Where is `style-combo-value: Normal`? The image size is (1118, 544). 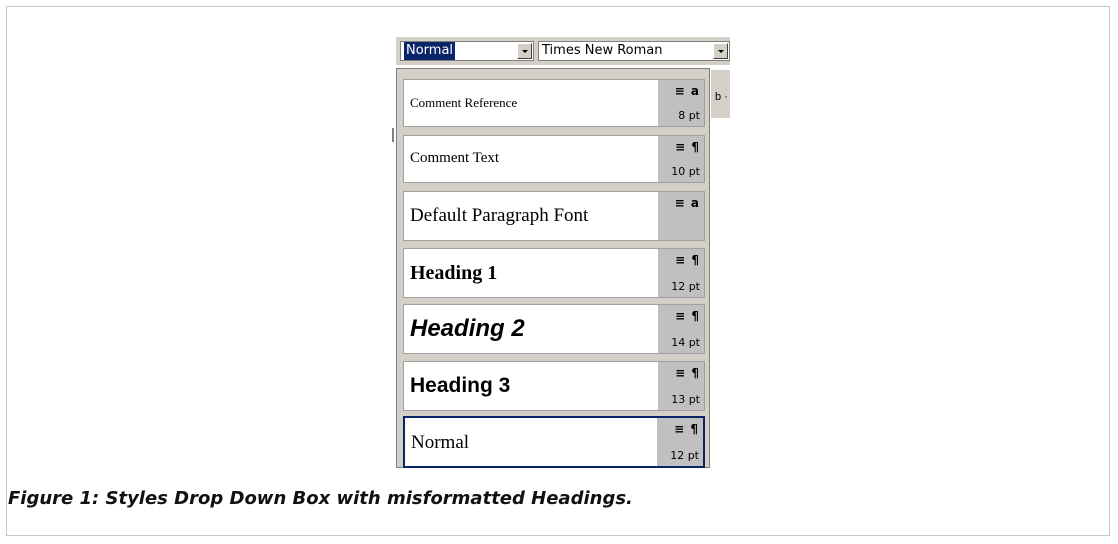
style-combo-value: Normal is located at coordinates (430, 51).